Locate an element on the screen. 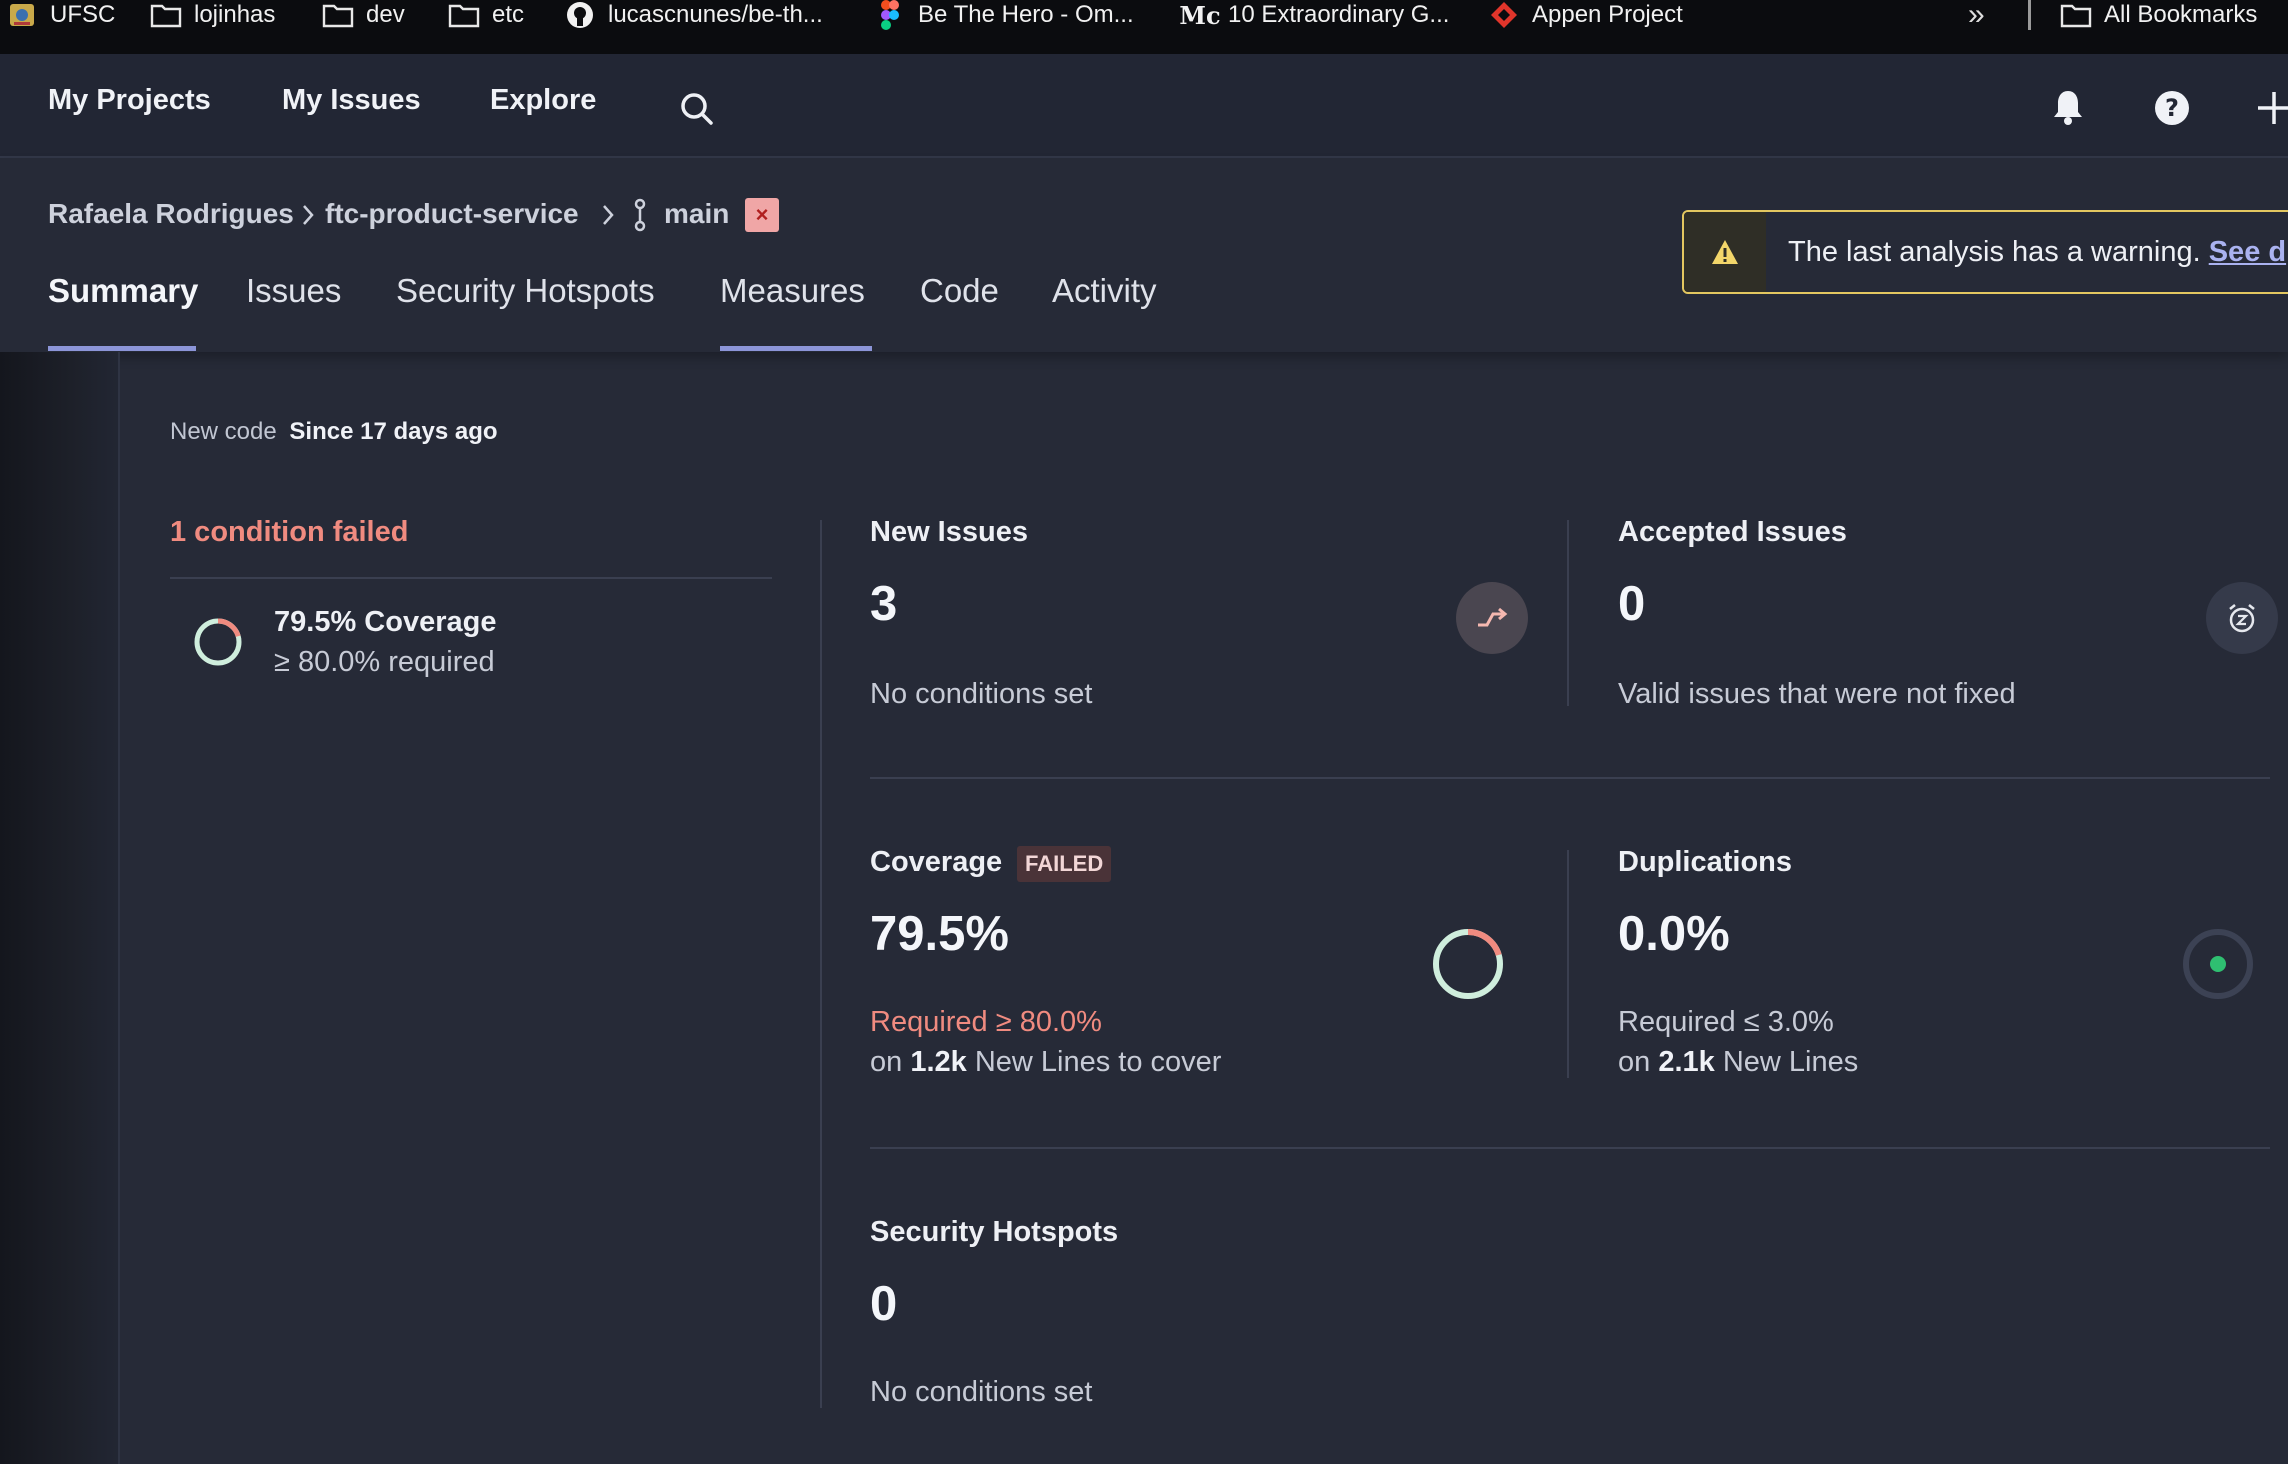  duplications-required: Required ≤ 3.0% is located at coordinates (1726, 1022).